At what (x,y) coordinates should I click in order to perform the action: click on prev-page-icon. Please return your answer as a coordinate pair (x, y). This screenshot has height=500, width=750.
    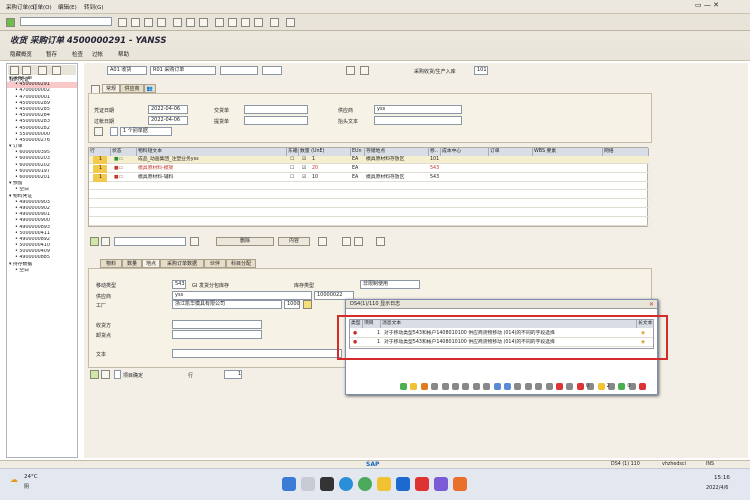
    Looking at the image, I should click on (232, 22).